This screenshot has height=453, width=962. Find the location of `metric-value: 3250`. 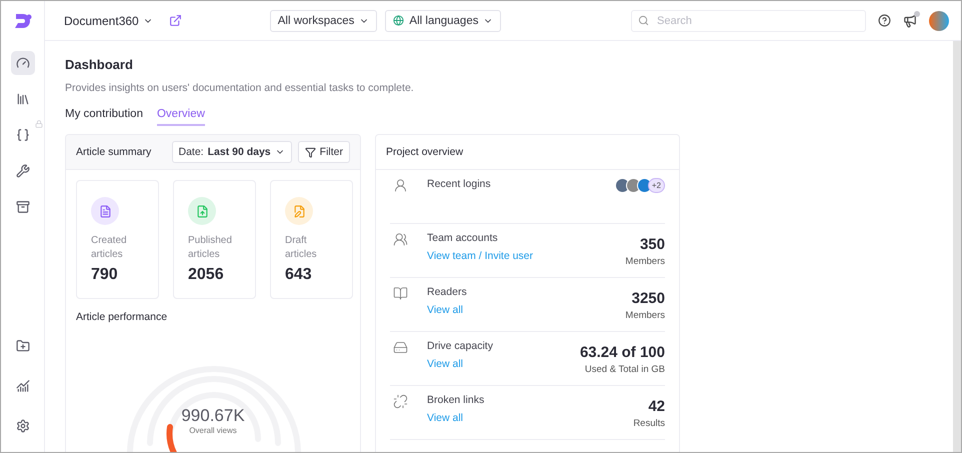

metric-value: 3250 is located at coordinates (648, 298).